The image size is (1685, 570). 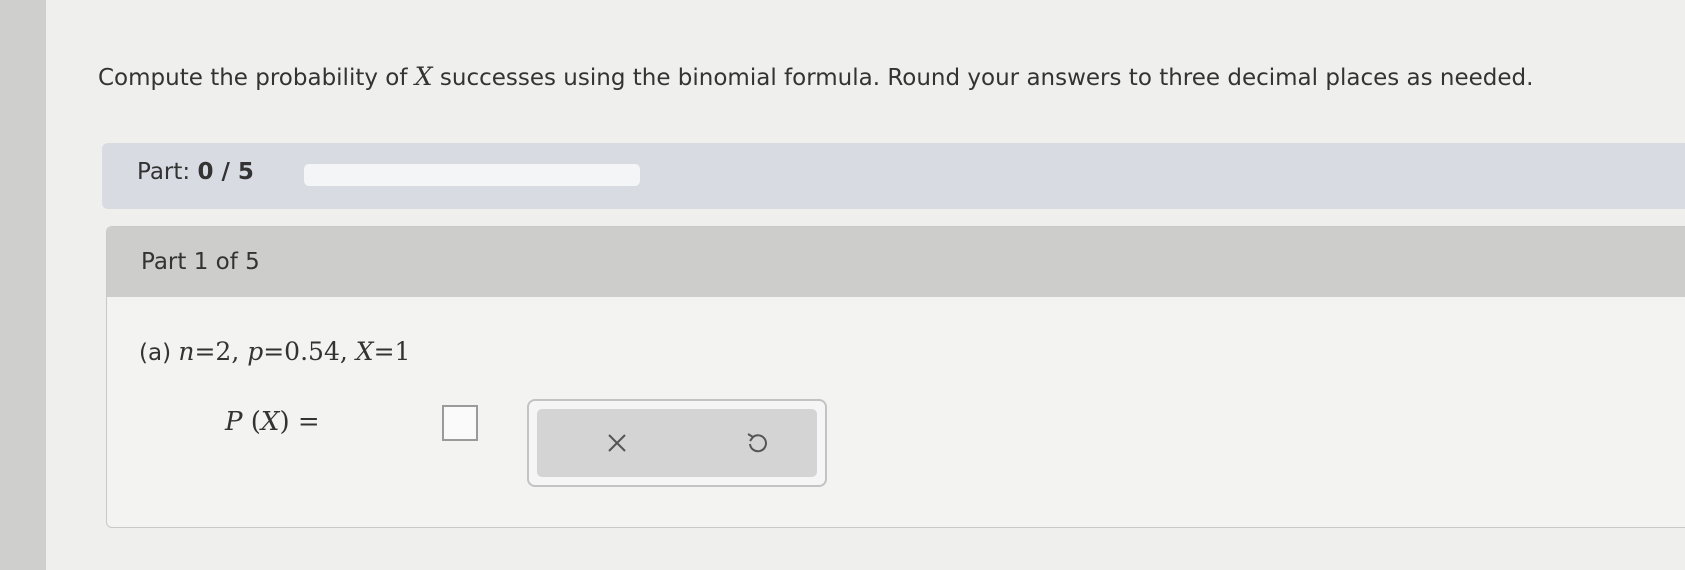 What do you see at coordinates (186, 351) in the screenshot?
I see `n-variable: n` at bounding box center [186, 351].